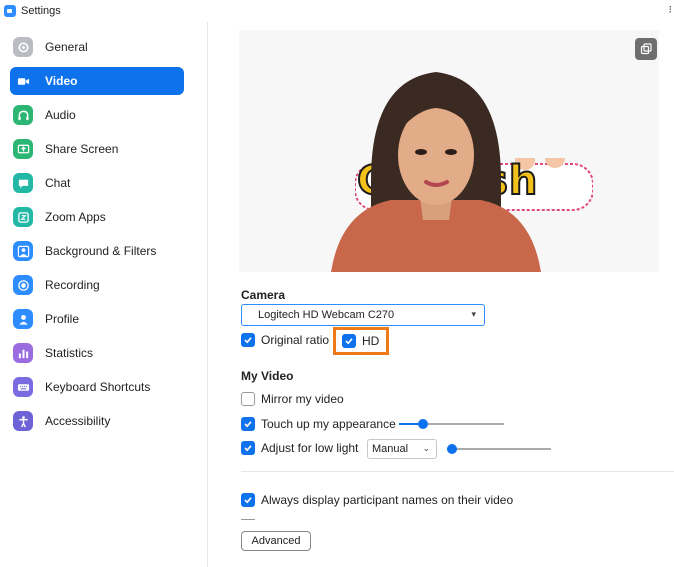  Describe the element at coordinates (267, 376) in the screenshot. I see `my-video-section-title: My Video` at that location.